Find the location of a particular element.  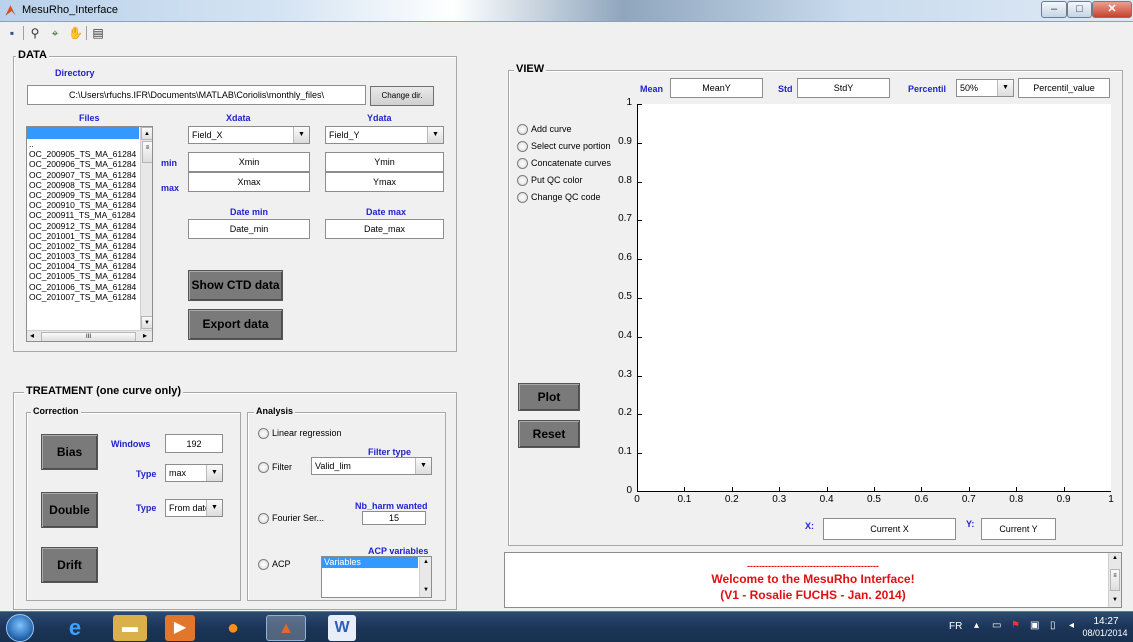

tray-clock-time: 14:27 is located at coordinates (1106, 621).